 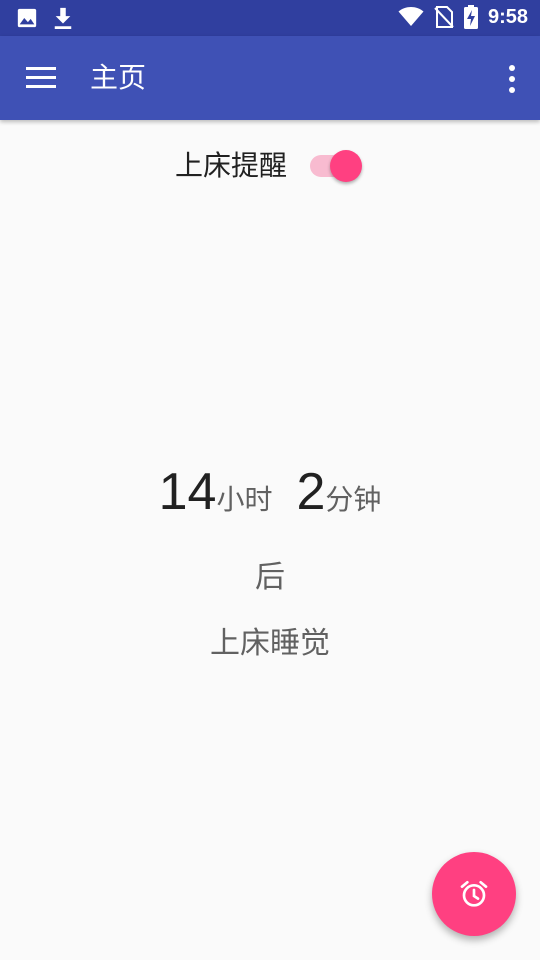 What do you see at coordinates (470, 17) in the screenshot?
I see `battery-charging-icon` at bounding box center [470, 17].